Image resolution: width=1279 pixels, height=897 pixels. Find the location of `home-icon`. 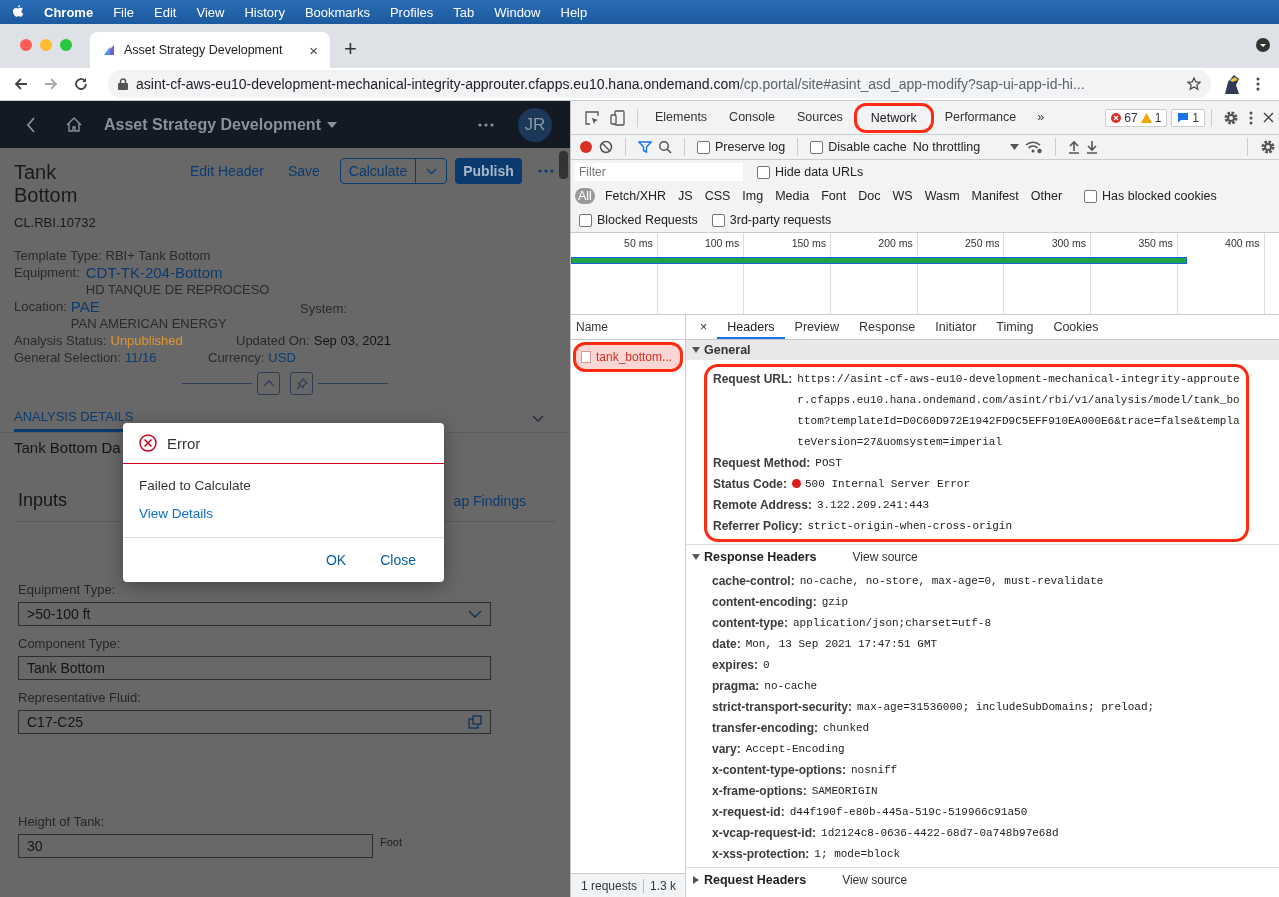

home-icon is located at coordinates (74, 124).